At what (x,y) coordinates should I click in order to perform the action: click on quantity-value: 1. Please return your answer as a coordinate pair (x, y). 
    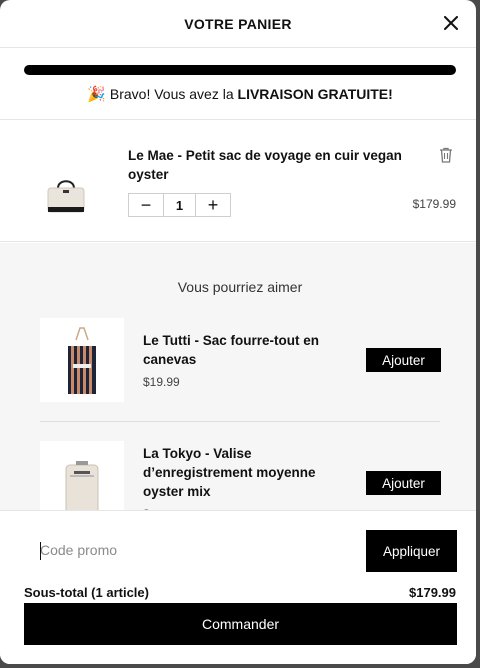
    Looking at the image, I should click on (179, 205).